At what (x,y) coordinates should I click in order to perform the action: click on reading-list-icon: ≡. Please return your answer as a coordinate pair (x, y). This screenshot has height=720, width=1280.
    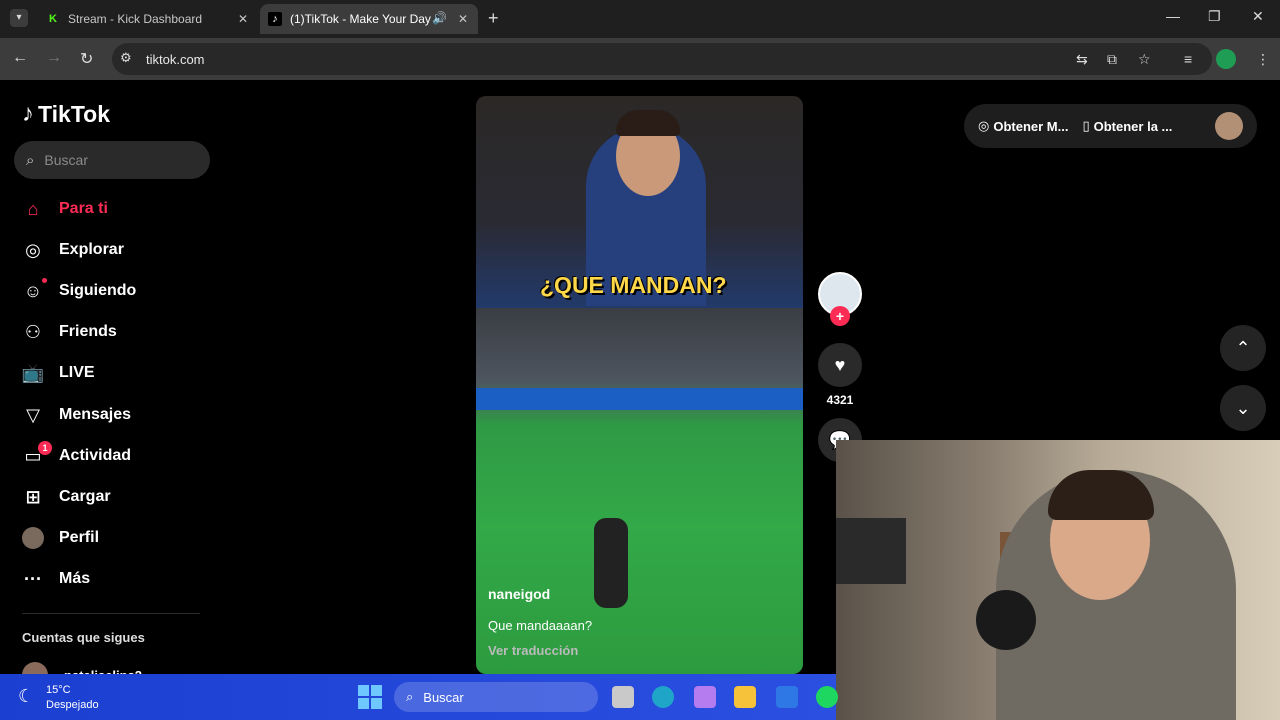
    Looking at the image, I should click on (1188, 59).